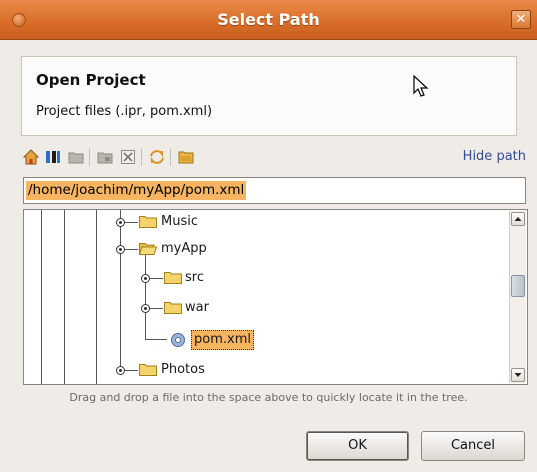 The image size is (537, 472). What do you see at coordinates (105, 157) in the screenshot?
I see `delete-folder-icon` at bounding box center [105, 157].